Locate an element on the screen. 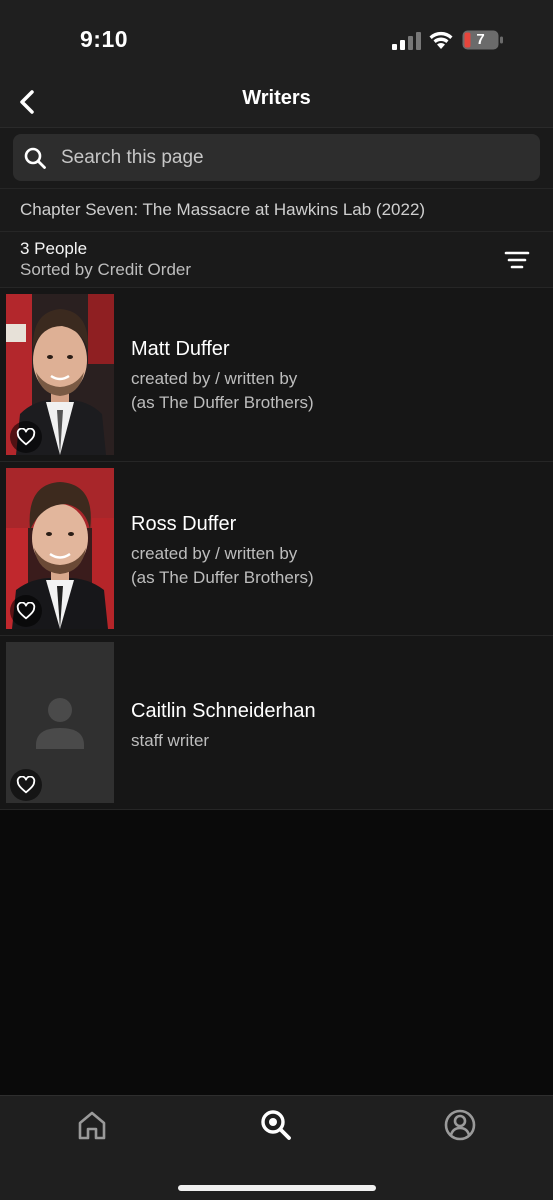 Image resolution: width=553 pixels, height=1200 pixels. tab-bar is located at coordinates (276, 1147).